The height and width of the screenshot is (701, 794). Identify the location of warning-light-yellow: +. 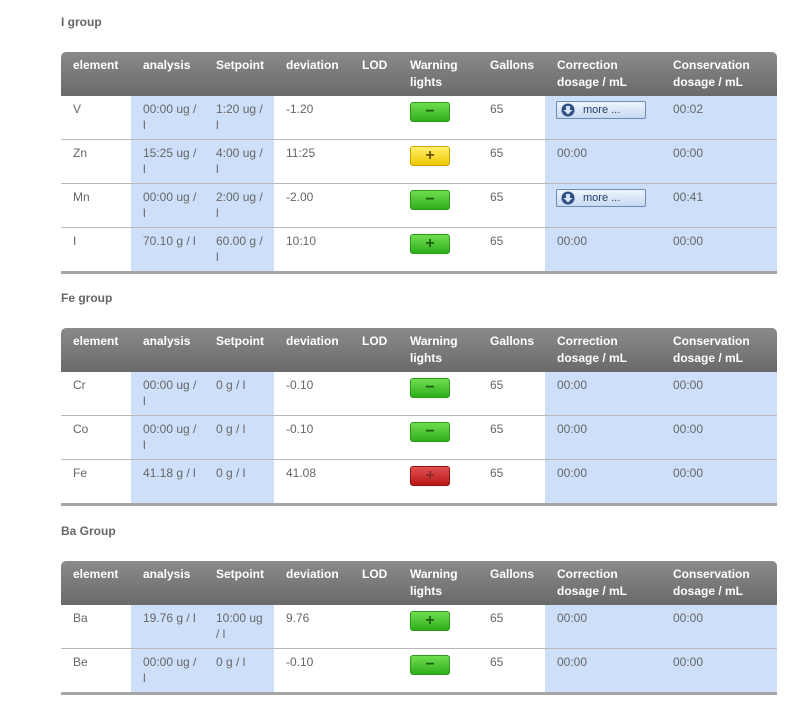
(430, 156).